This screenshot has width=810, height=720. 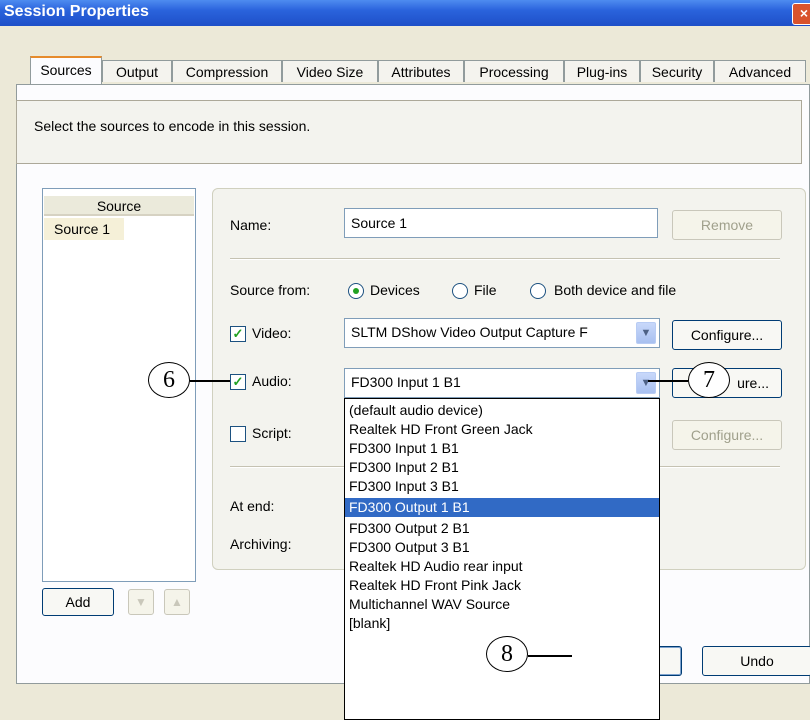 What do you see at coordinates (421, 71) in the screenshot?
I see `tab-attributes: Attributes` at bounding box center [421, 71].